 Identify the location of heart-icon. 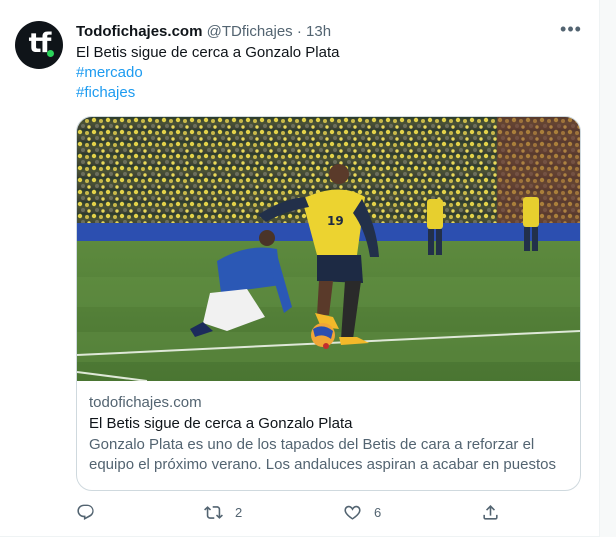
(352, 512).